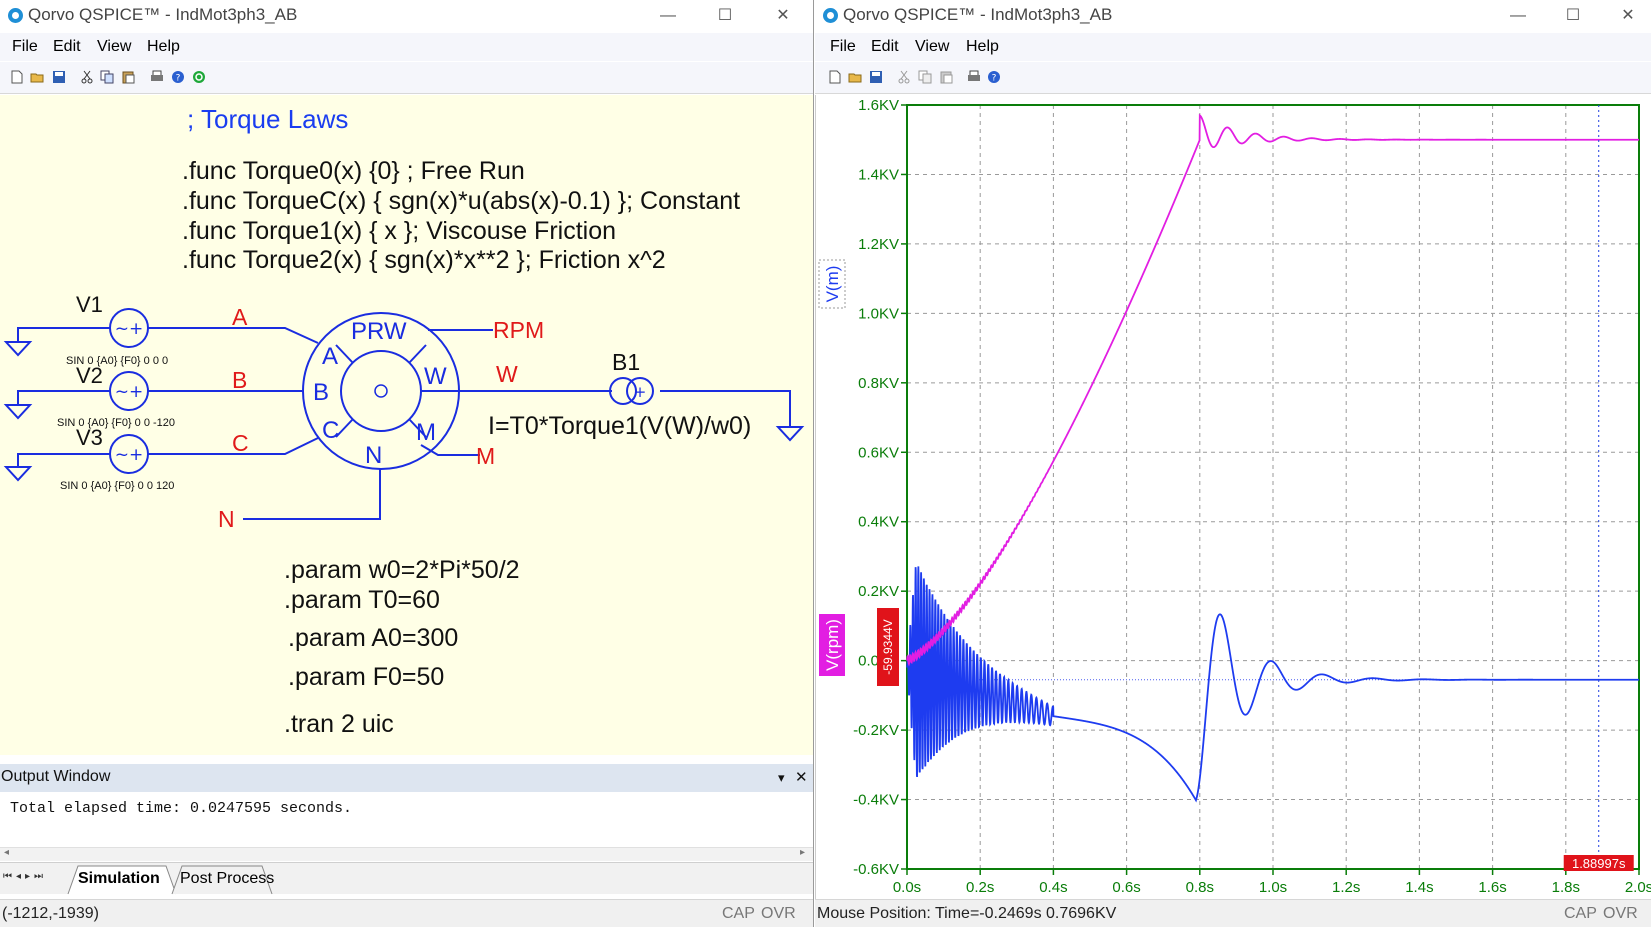  I want to click on output-close-icon: ✕, so click(801, 777).